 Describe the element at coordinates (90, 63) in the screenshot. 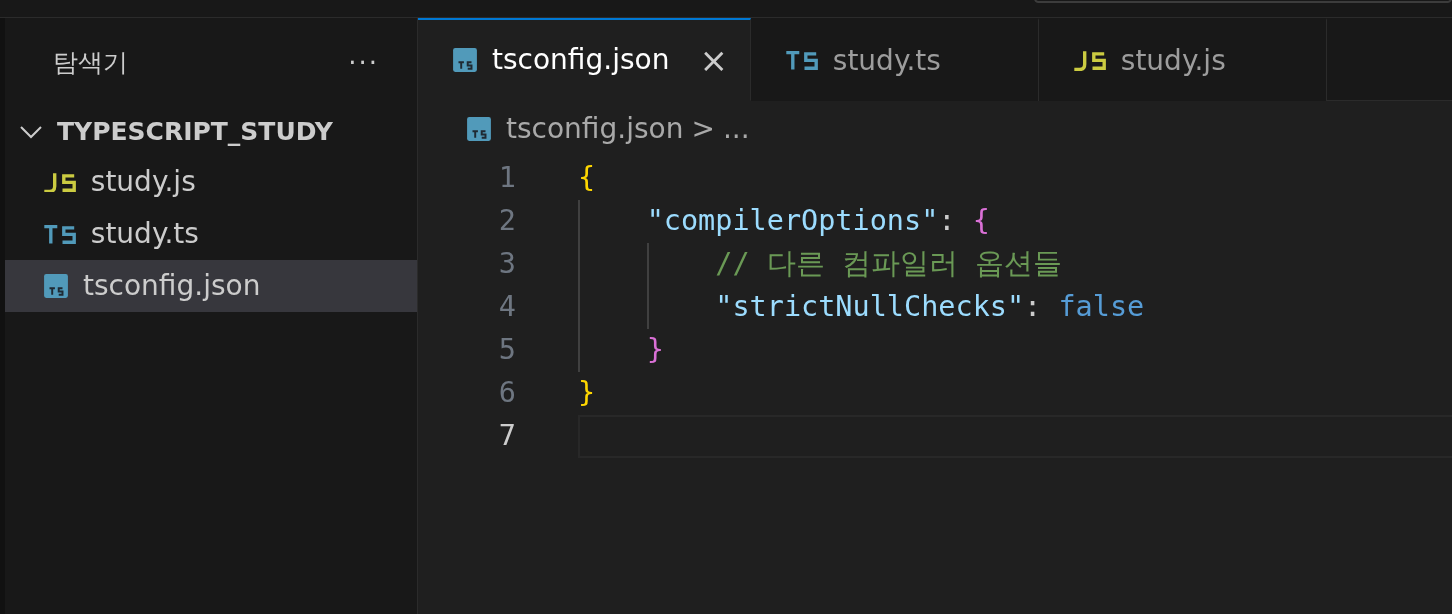

I see `explorer-title: 탐색기` at that location.